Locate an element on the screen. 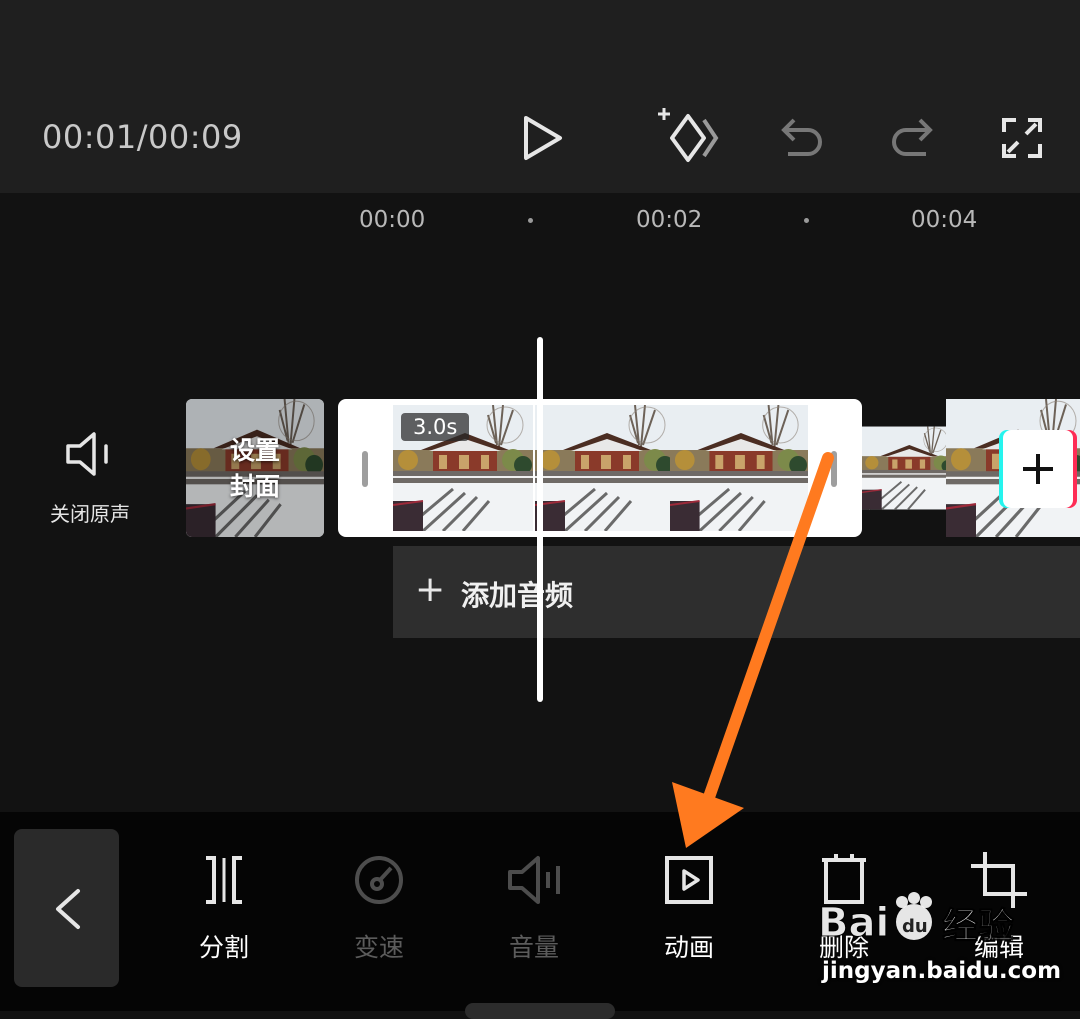  annotation-arrow is located at coordinates (753, 650).